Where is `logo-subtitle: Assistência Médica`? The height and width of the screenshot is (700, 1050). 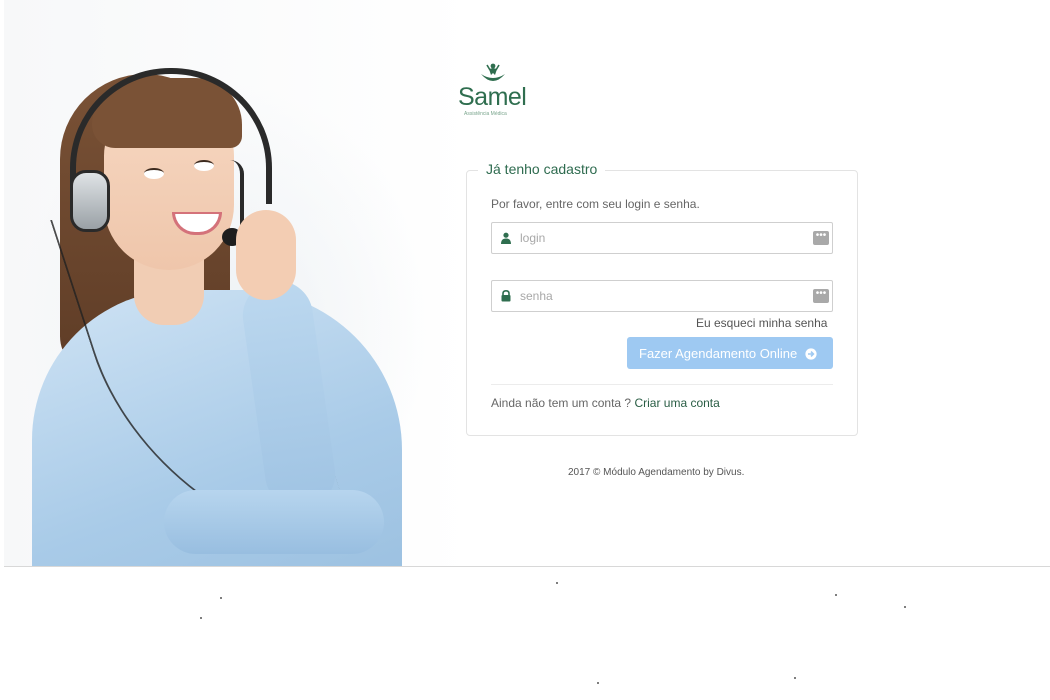 logo-subtitle: Assistência Médica is located at coordinates (485, 114).